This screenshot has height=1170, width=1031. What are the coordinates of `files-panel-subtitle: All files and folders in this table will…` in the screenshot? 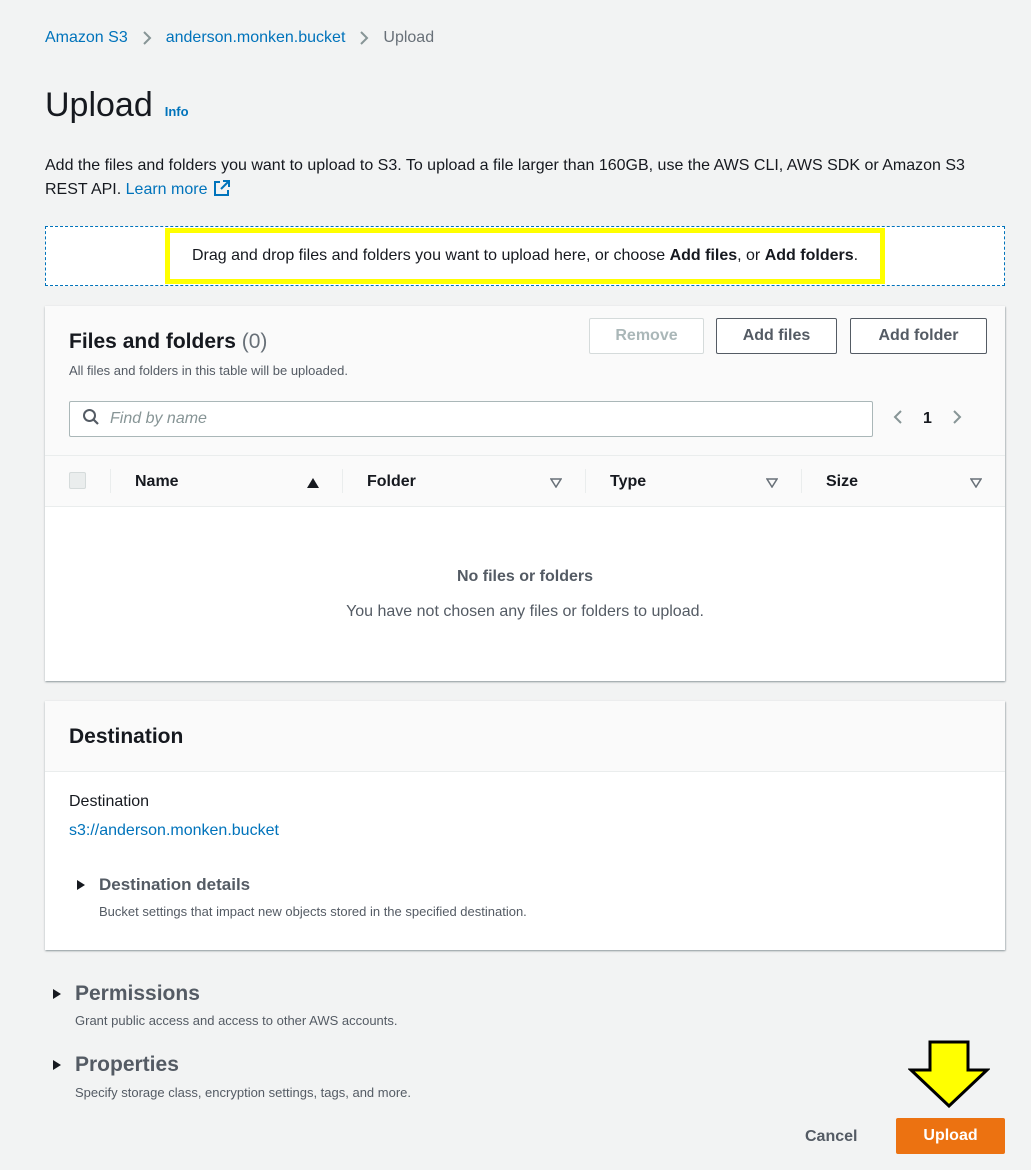 It's located at (208, 370).